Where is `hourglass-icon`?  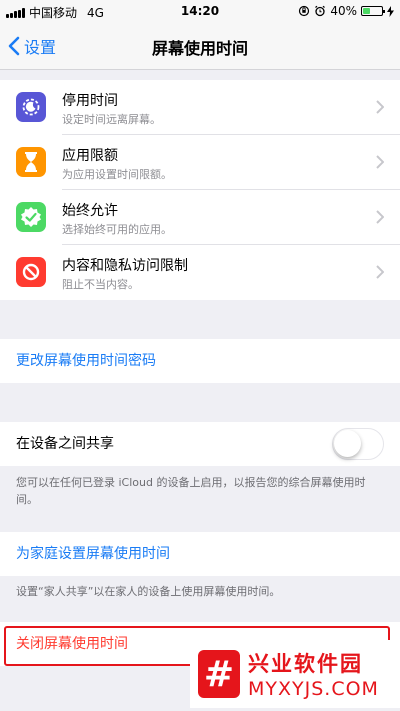
hourglass-icon is located at coordinates (31, 162).